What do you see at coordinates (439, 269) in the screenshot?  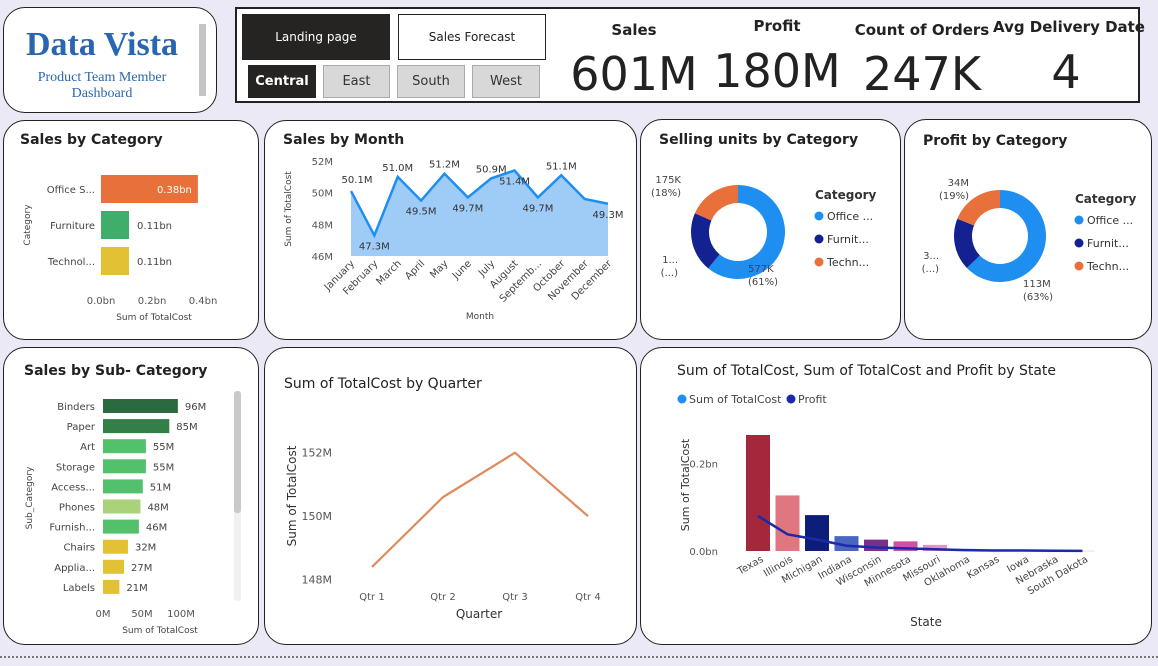 I see `x-tick-label: May` at bounding box center [439, 269].